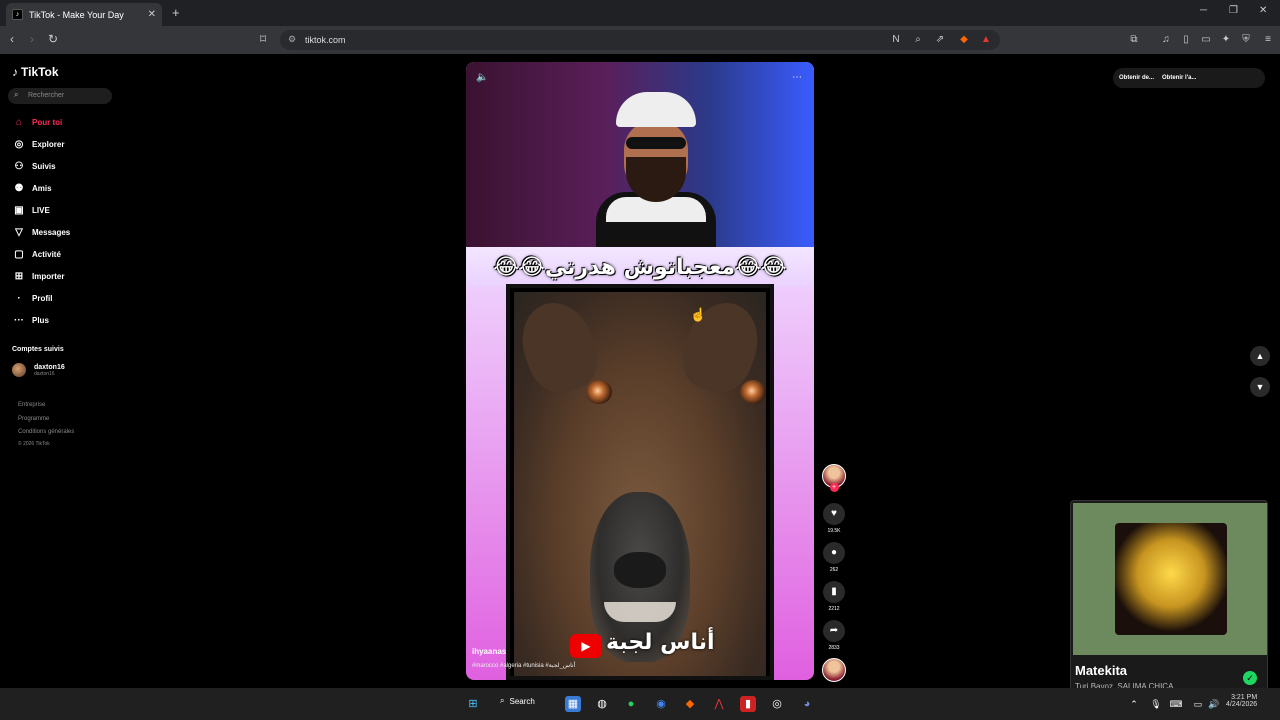  Describe the element at coordinates (940, 40) in the screenshot. I see `share-icon: ⇗` at that location.